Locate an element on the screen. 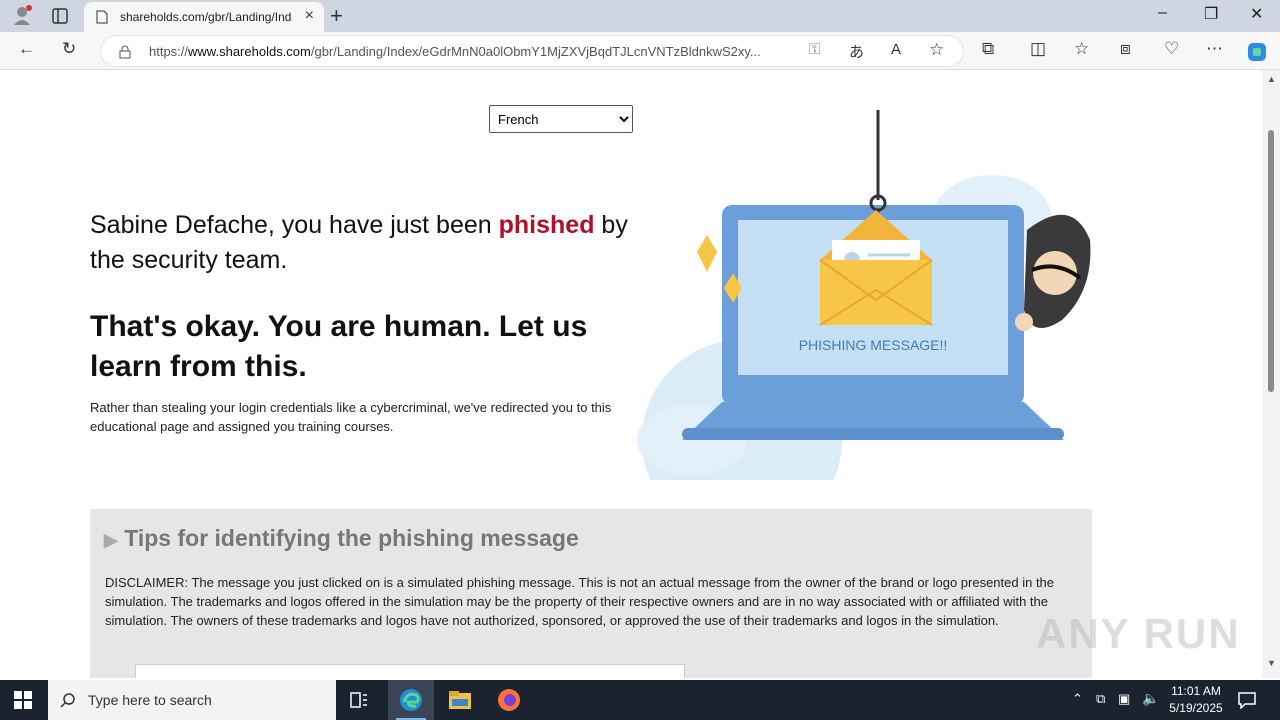 The image size is (1280, 720). split-screen-icon: ◫ is located at coordinates (1038, 49).